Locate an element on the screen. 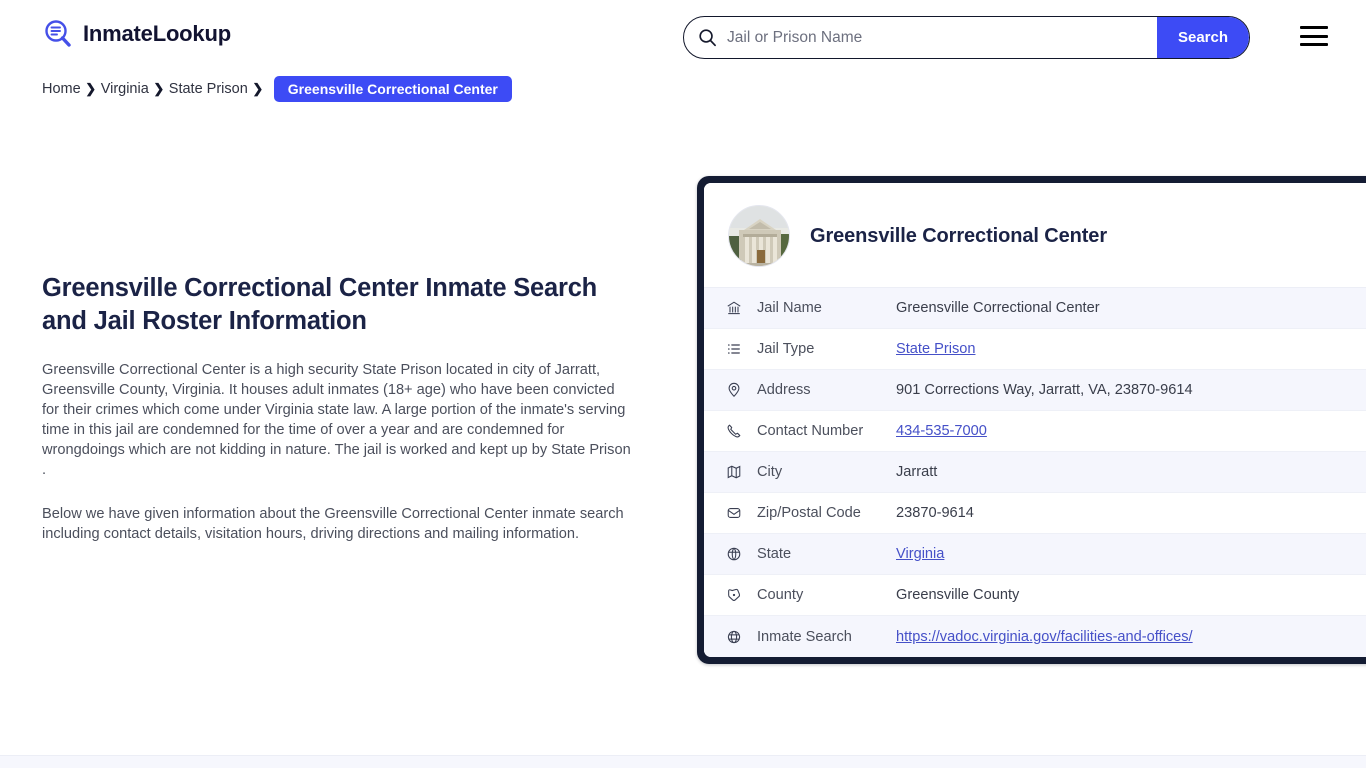 This screenshot has width=1366, height=768. table-row: State Virginia is located at coordinates (1035, 554).